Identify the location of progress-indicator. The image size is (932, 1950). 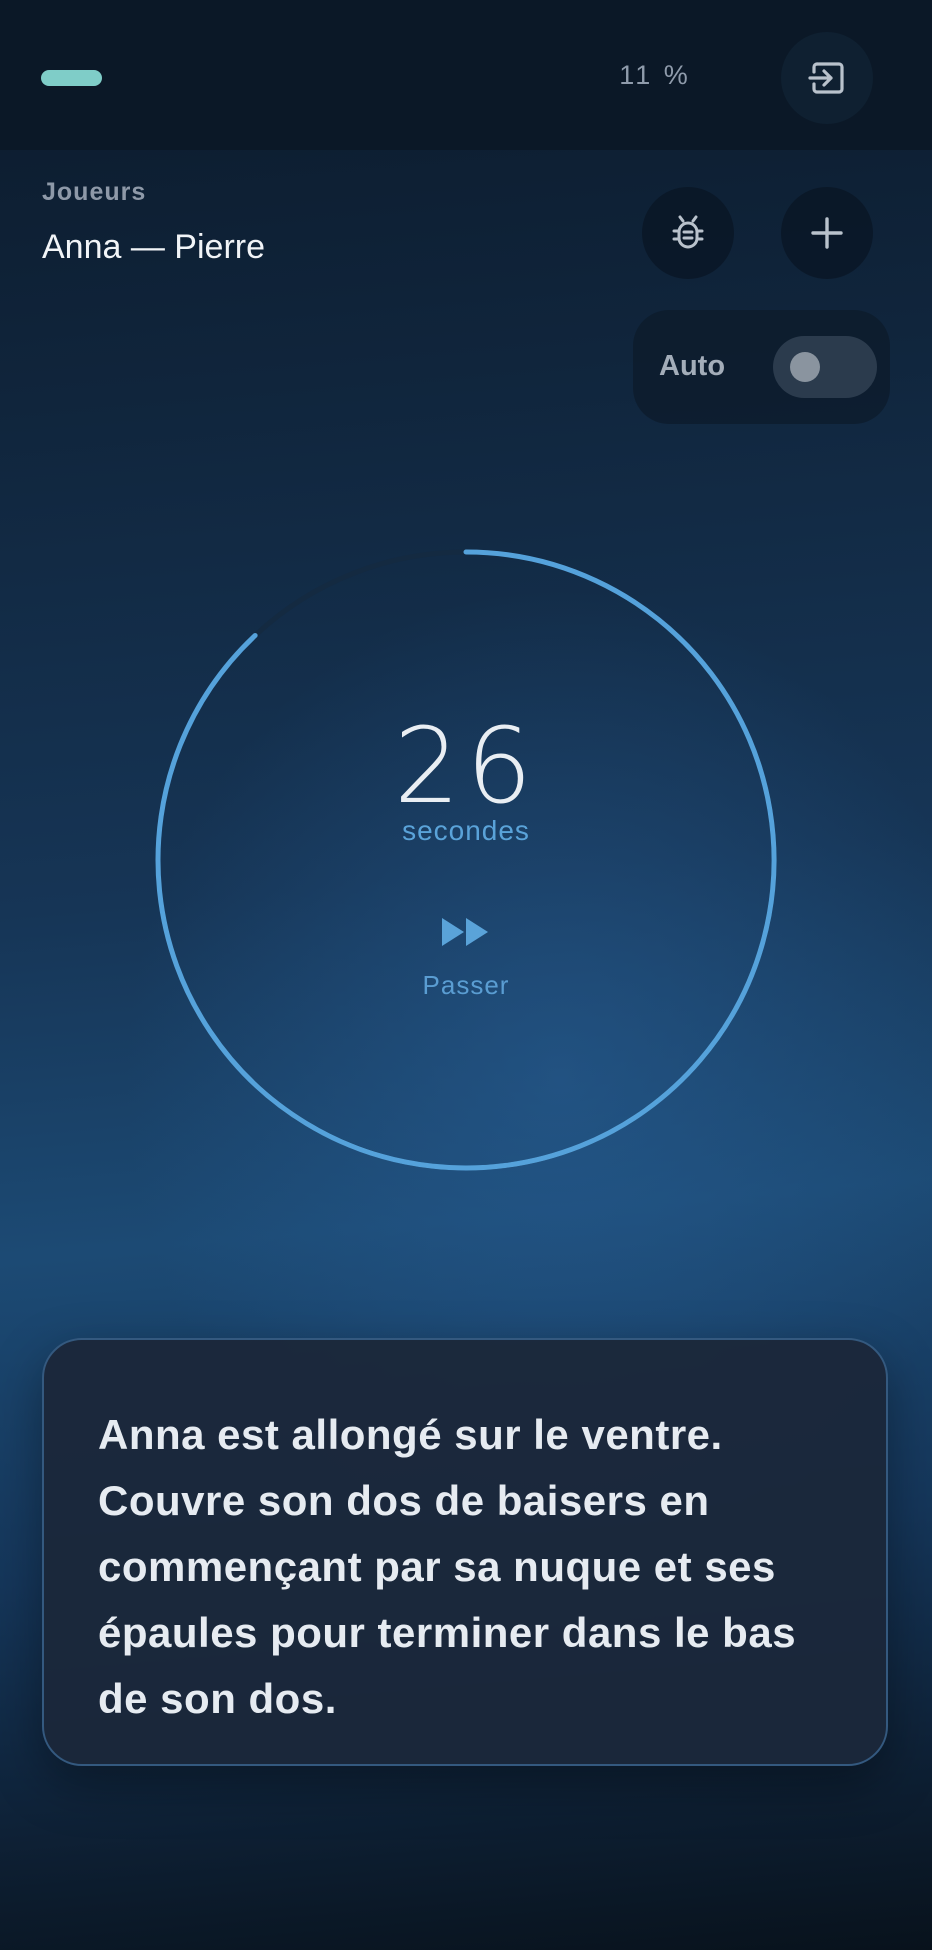
(71, 78).